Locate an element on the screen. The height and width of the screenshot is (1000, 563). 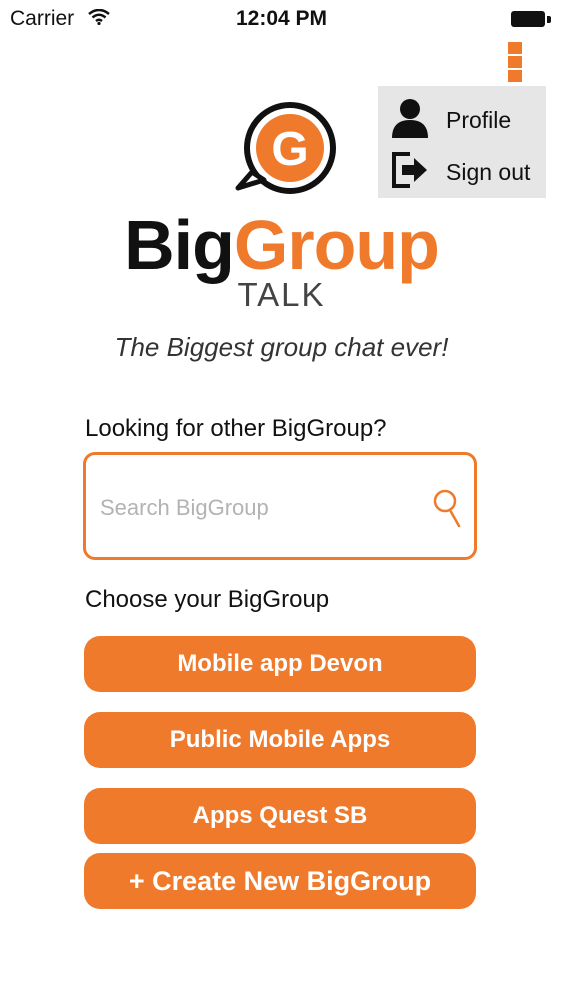
search-heading: Looking for other BigGroup? is located at coordinates (236, 428).